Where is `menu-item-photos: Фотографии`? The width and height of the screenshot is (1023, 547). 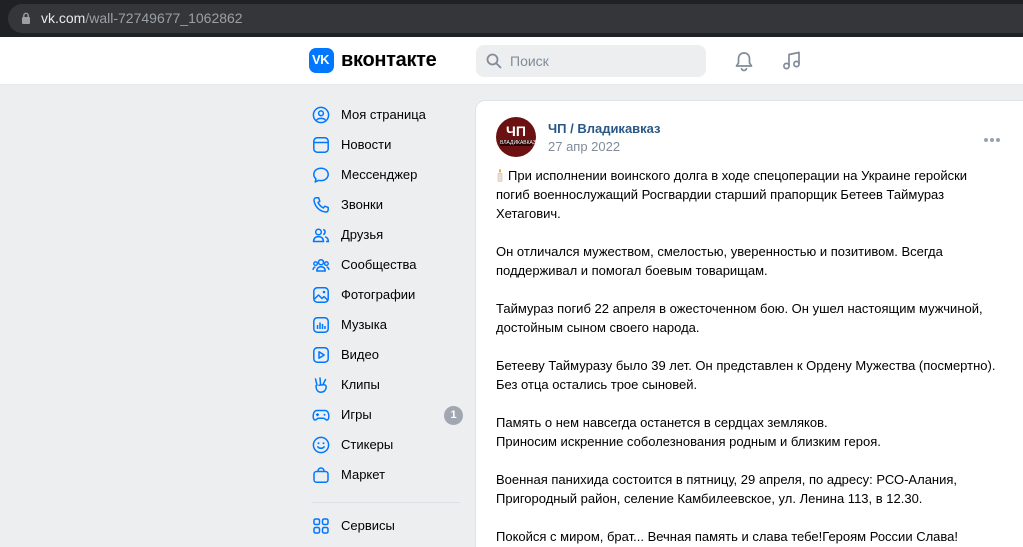
menu-item-photos: Фотографии is located at coordinates (386, 295).